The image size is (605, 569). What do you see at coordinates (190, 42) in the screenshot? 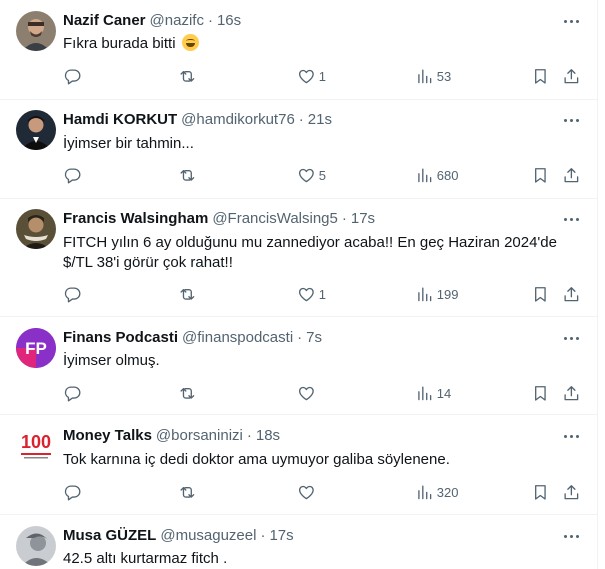
I see `grinning-squinting-face-icon` at bounding box center [190, 42].